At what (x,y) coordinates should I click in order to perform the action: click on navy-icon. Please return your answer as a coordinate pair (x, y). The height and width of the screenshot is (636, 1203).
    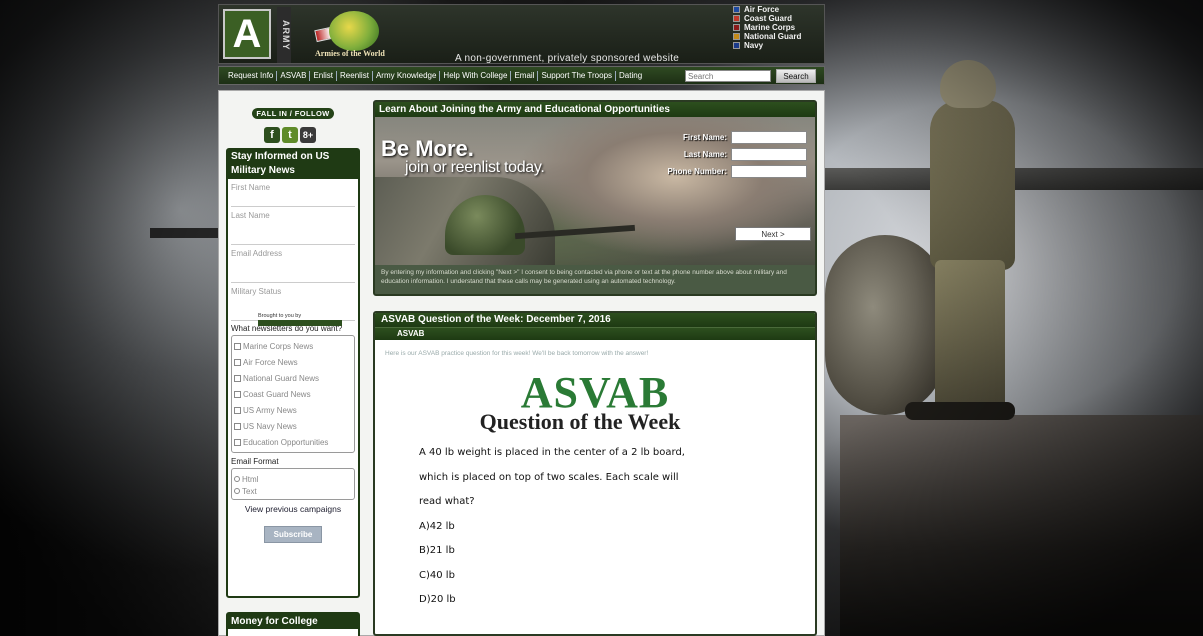
    Looking at the image, I should click on (736, 45).